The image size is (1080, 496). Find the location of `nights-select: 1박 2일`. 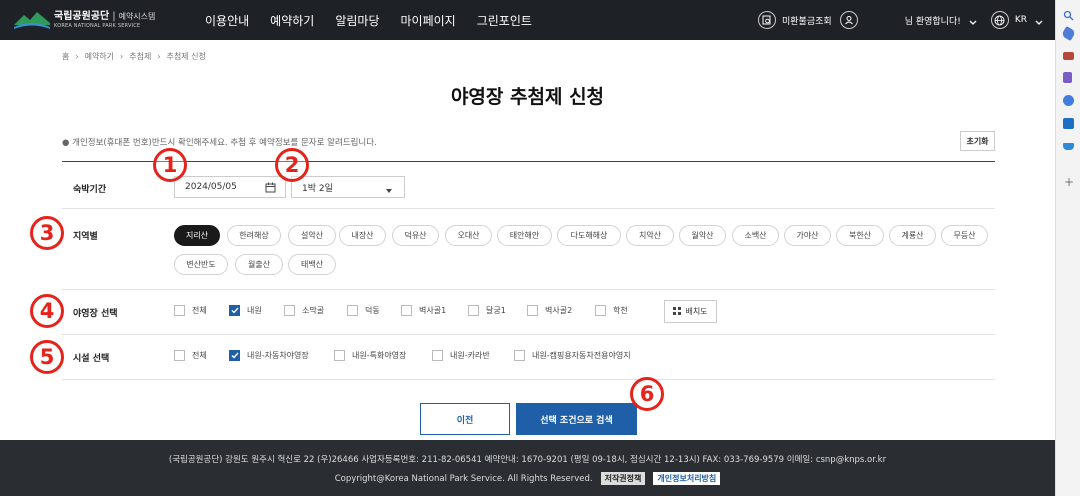

nights-select: 1박 2일 is located at coordinates (348, 187).